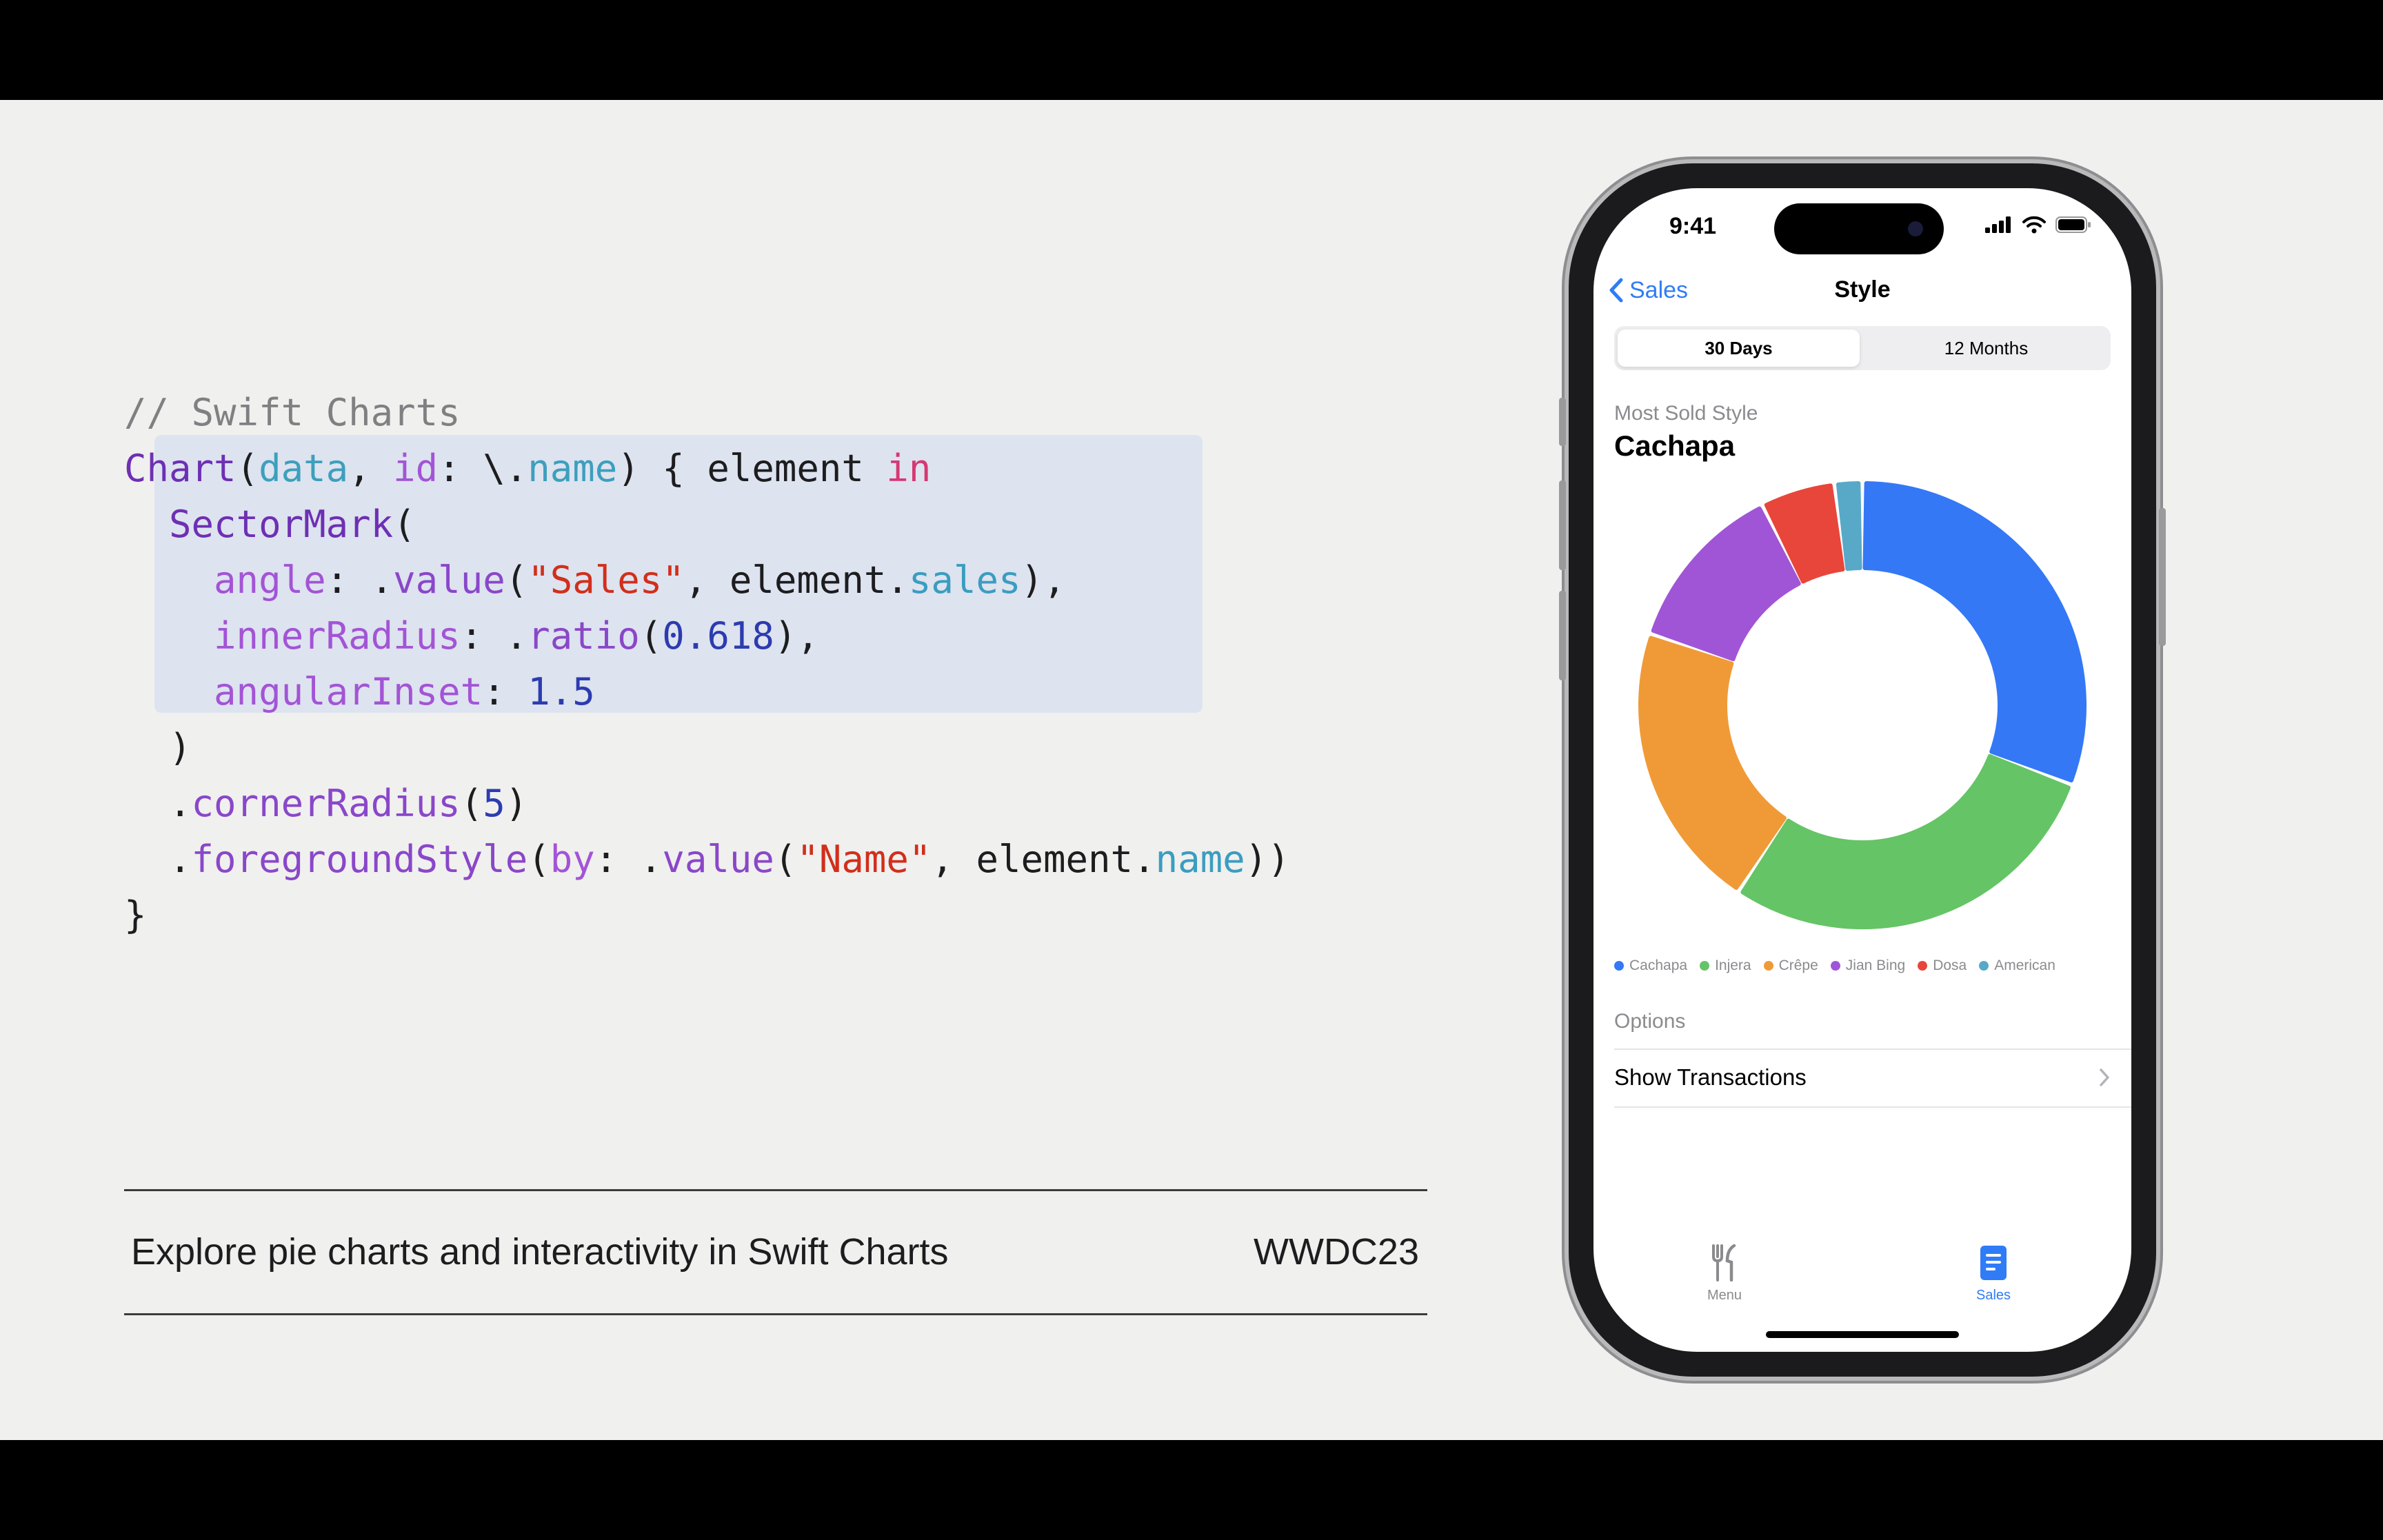  Describe the element at coordinates (1993, 1296) in the screenshot. I see `tab-sales-label: Sales` at that location.